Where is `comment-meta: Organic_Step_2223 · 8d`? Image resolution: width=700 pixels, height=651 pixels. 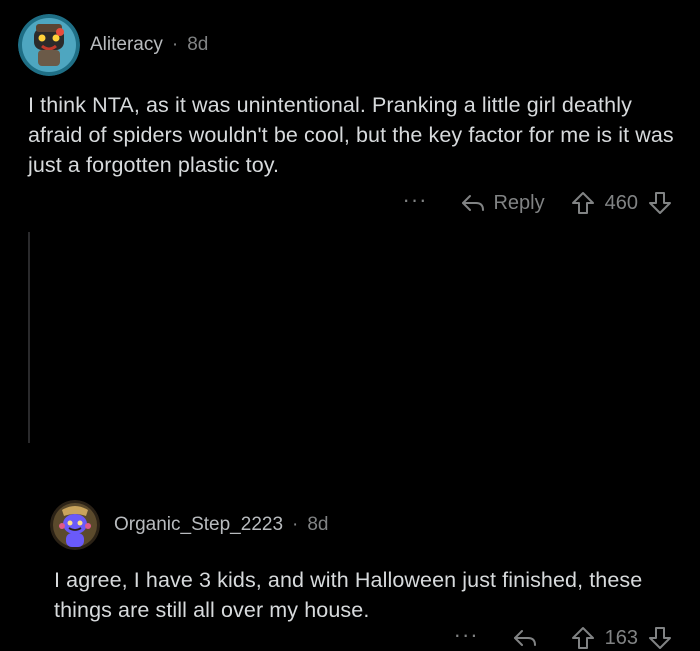
comment-meta: Organic_Step_2223 · 8d is located at coordinates (221, 525).